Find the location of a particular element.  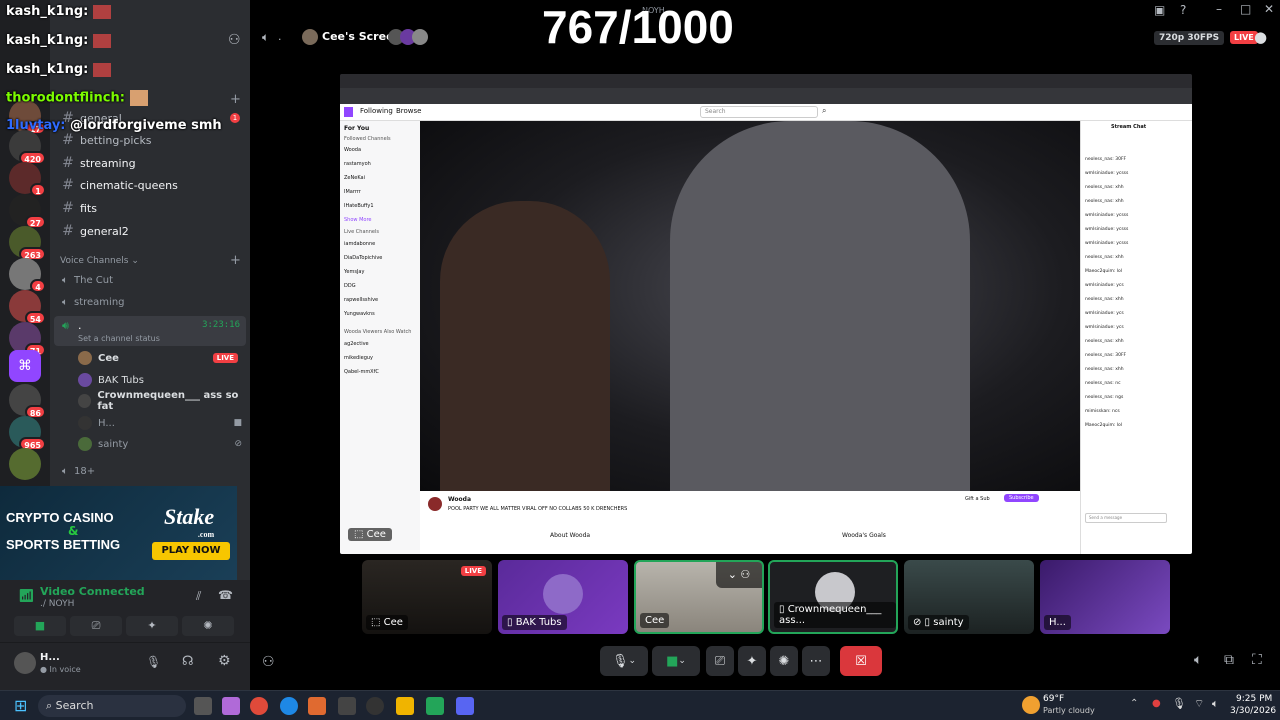

channel-status-prompt: Set a channel status is located at coordinates (119, 338).